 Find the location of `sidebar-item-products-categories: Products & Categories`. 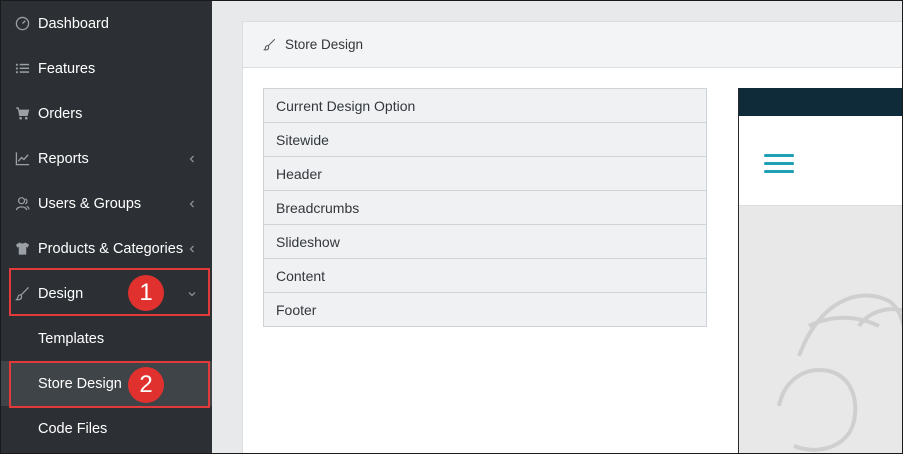

sidebar-item-products-categories: Products & Categories is located at coordinates (106, 248).